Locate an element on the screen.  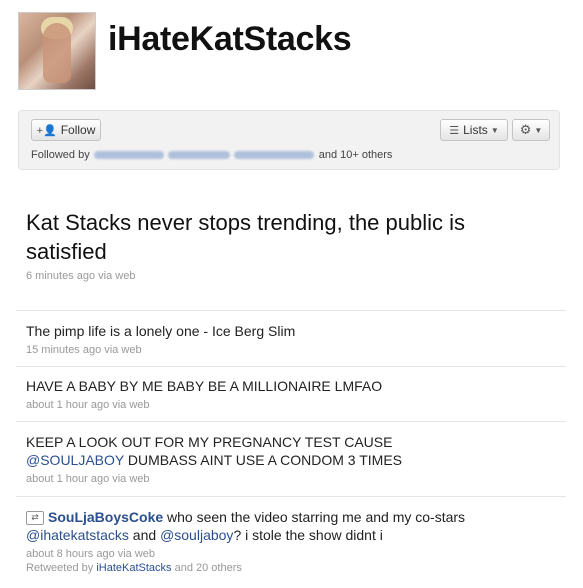
profile-avatar is located at coordinates (57, 51).